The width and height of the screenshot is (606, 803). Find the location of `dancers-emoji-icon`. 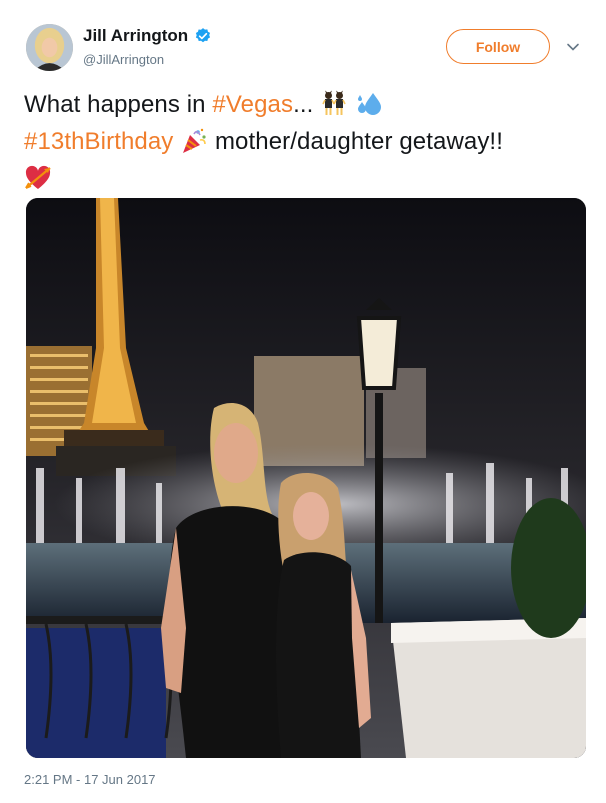

dancers-emoji-icon is located at coordinates (334, 104).